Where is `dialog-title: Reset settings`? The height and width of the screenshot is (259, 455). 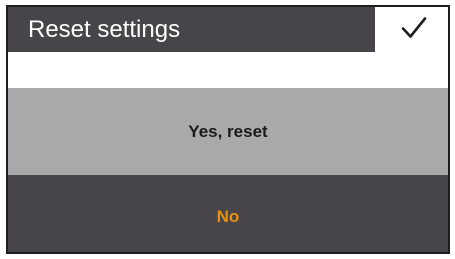 dialog-title: Reset settings is located at coordinates (191, 29).